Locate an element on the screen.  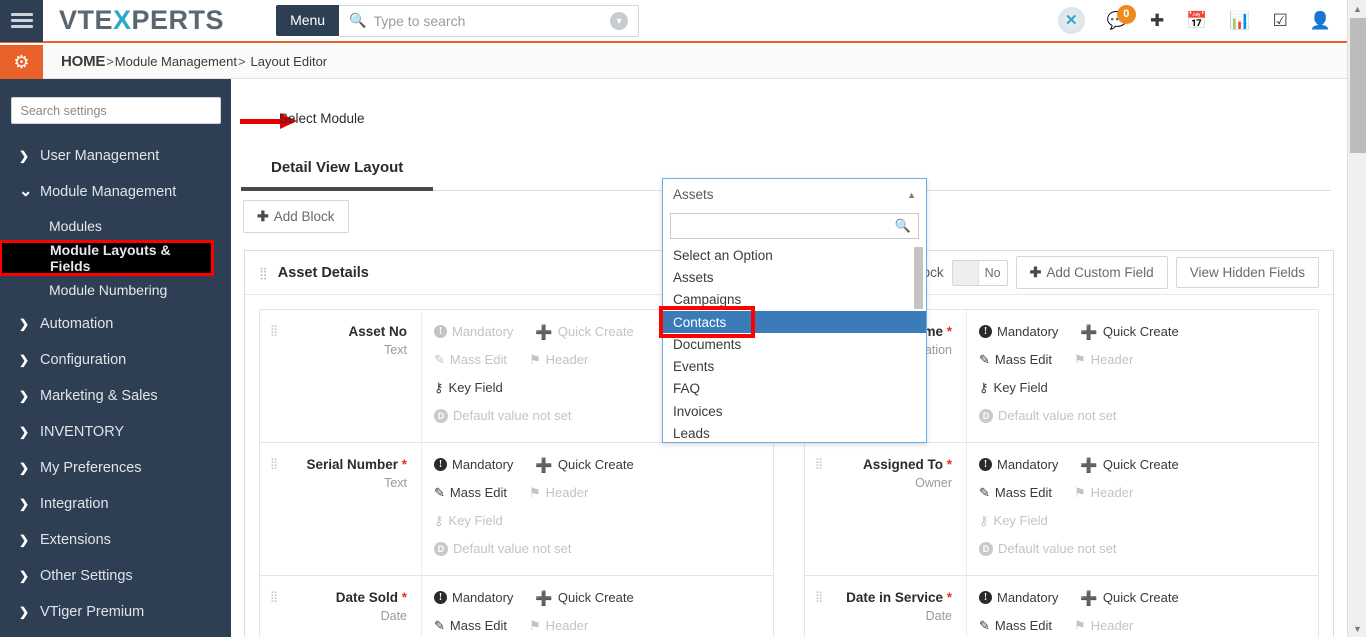
sidebar-item-inventory: ❯ INVENTORY is located at coordinates (115, 432).